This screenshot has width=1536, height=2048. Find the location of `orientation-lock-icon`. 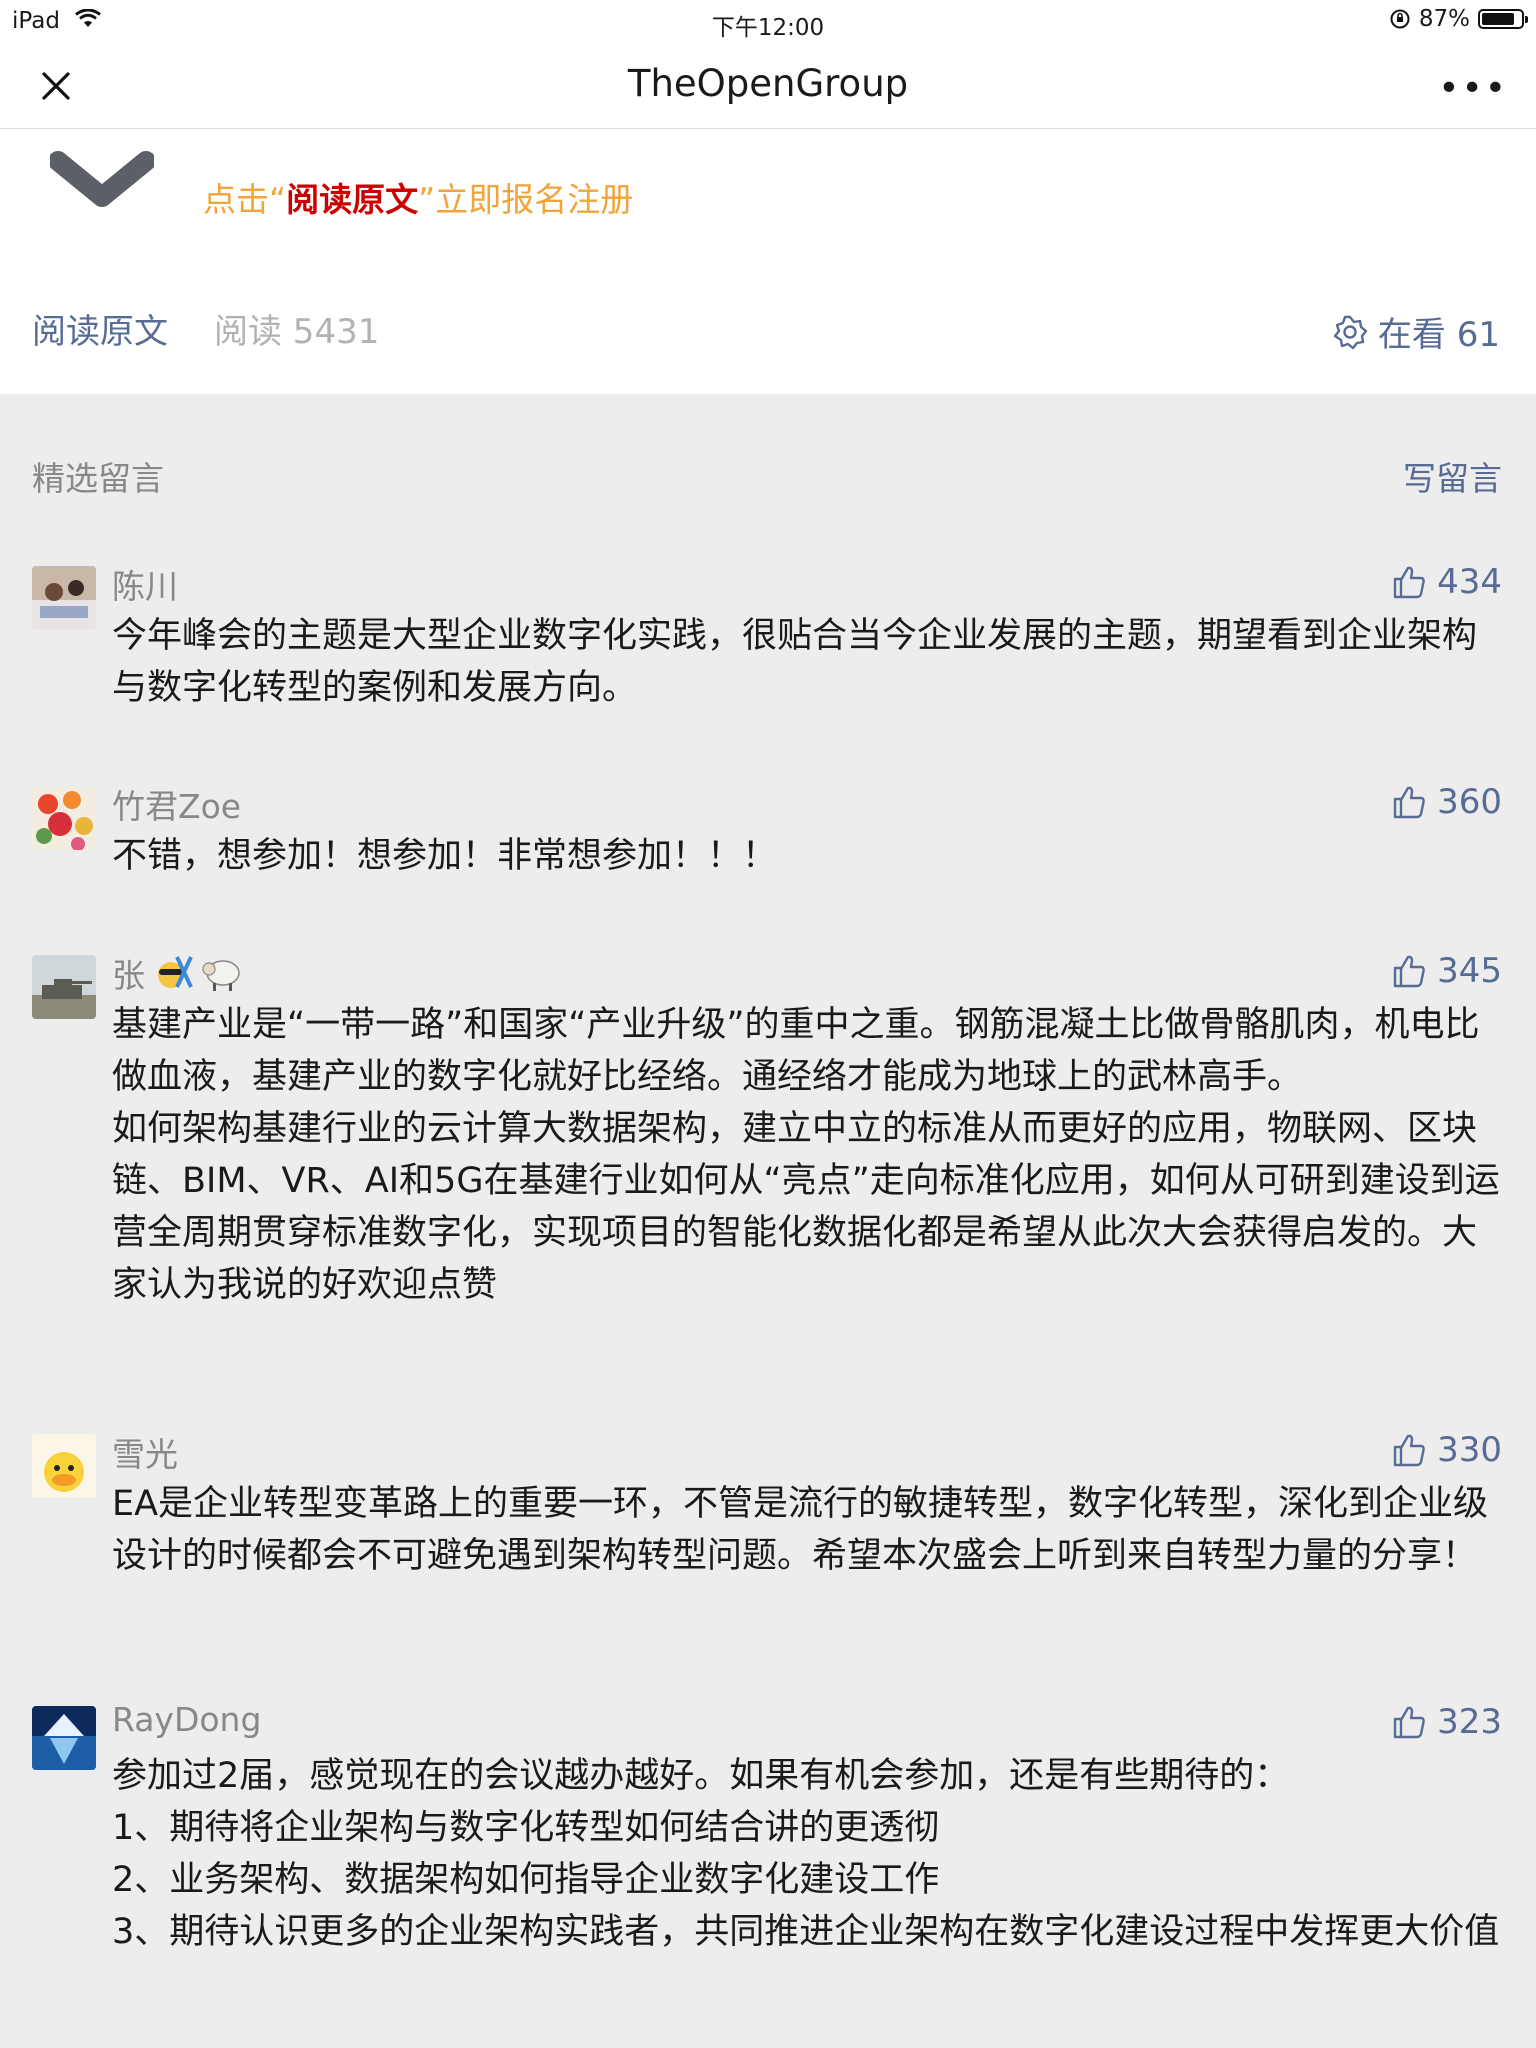

orientation-lock-icon is located at coordinates (1400, 19).